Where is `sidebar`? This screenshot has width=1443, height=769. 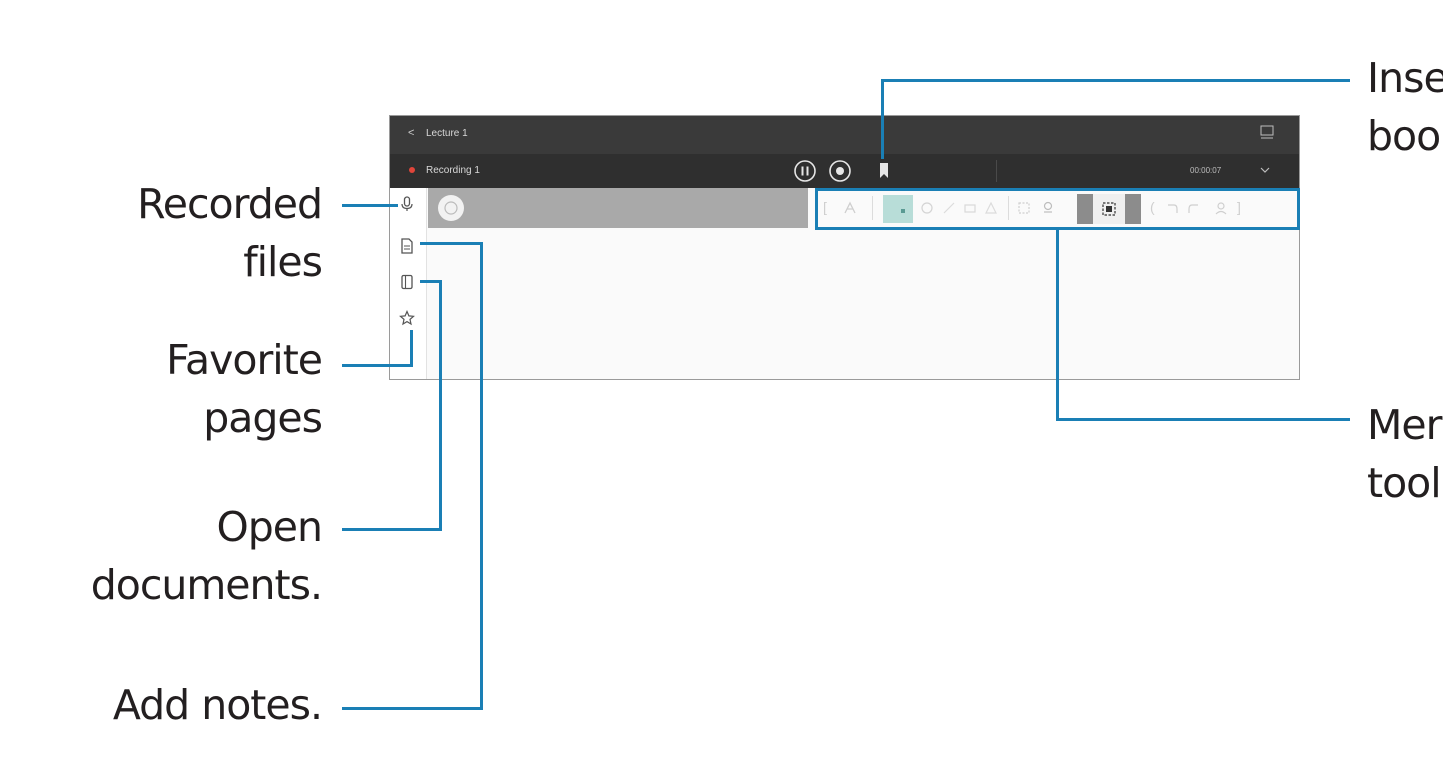 sidebar is located at coordinates (408, 283).